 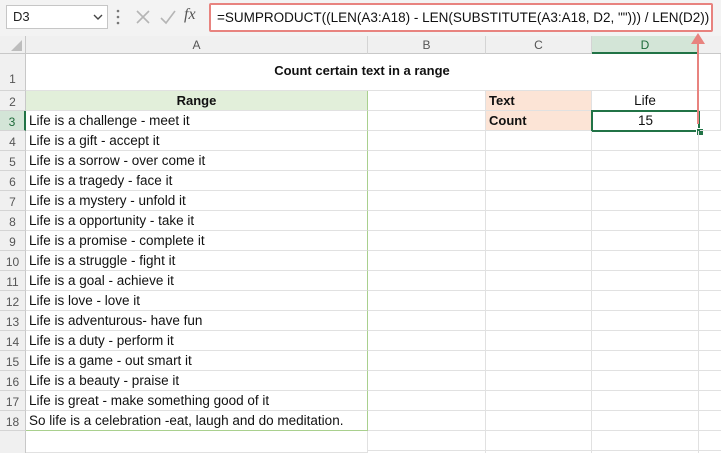 What do you see at coordinates (197, 221) in the screenshot?
I see `range-cell: Life is a opportunity - take it` at bounding box center [197, 221].